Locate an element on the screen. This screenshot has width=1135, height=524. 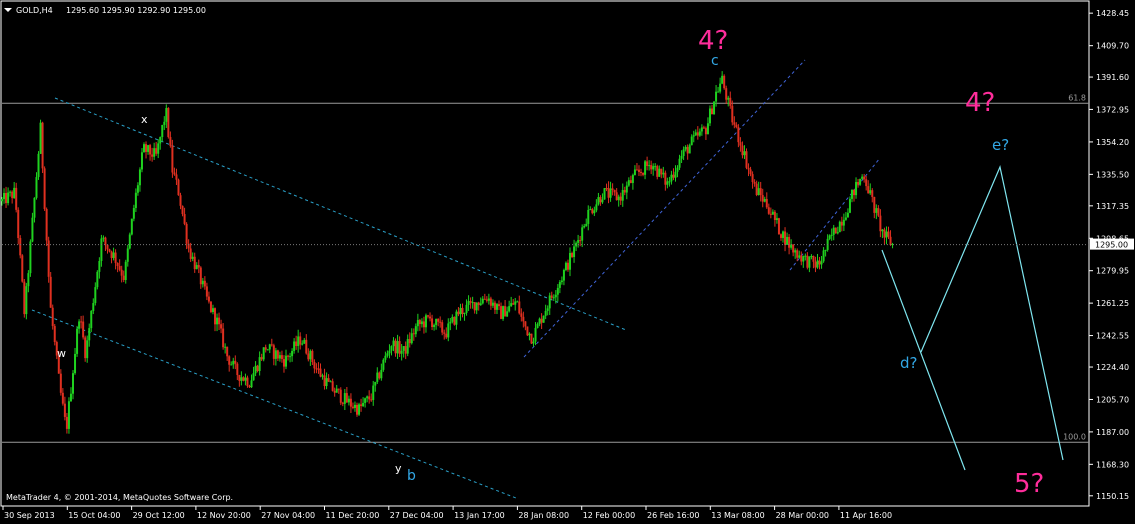
y-tick-label: 1317.35 is located at coordinates (1112, 206).